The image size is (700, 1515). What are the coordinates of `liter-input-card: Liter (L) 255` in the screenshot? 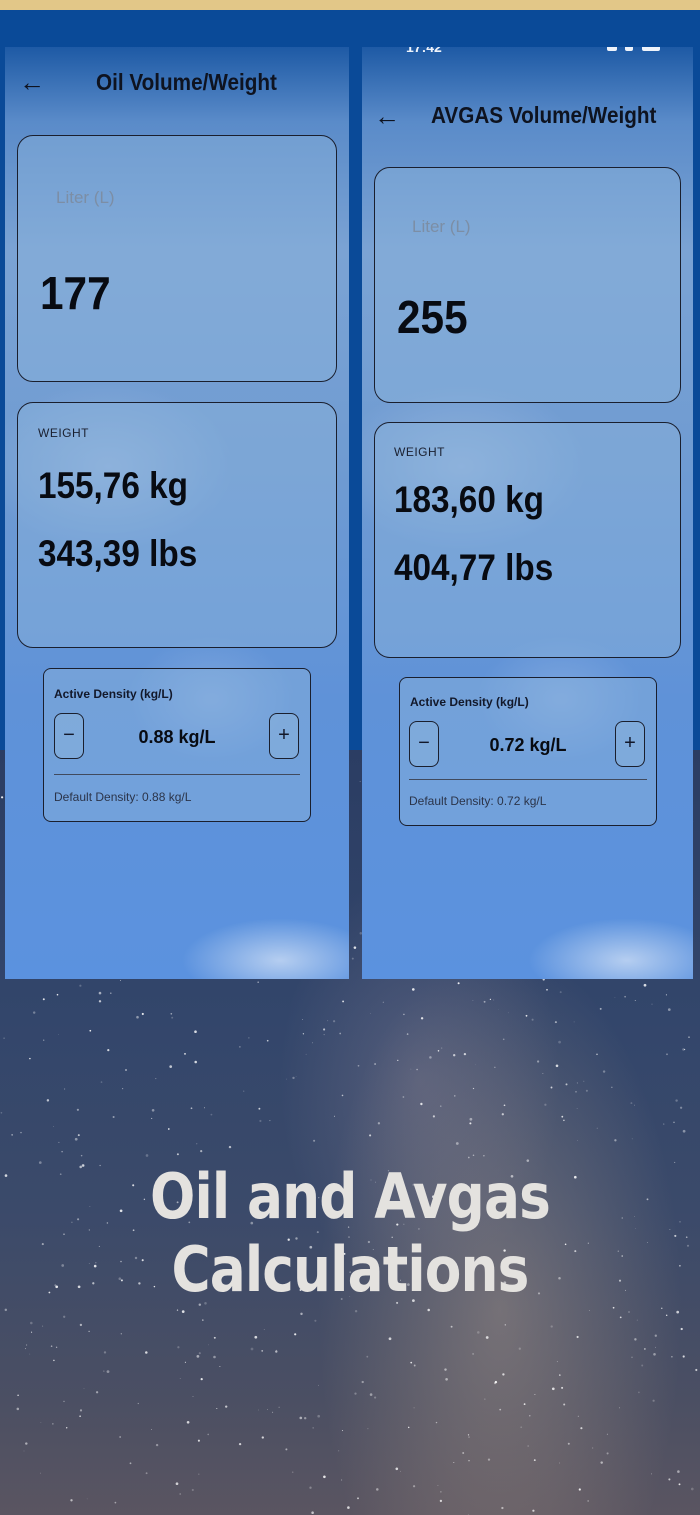 It's located at (527, 285).